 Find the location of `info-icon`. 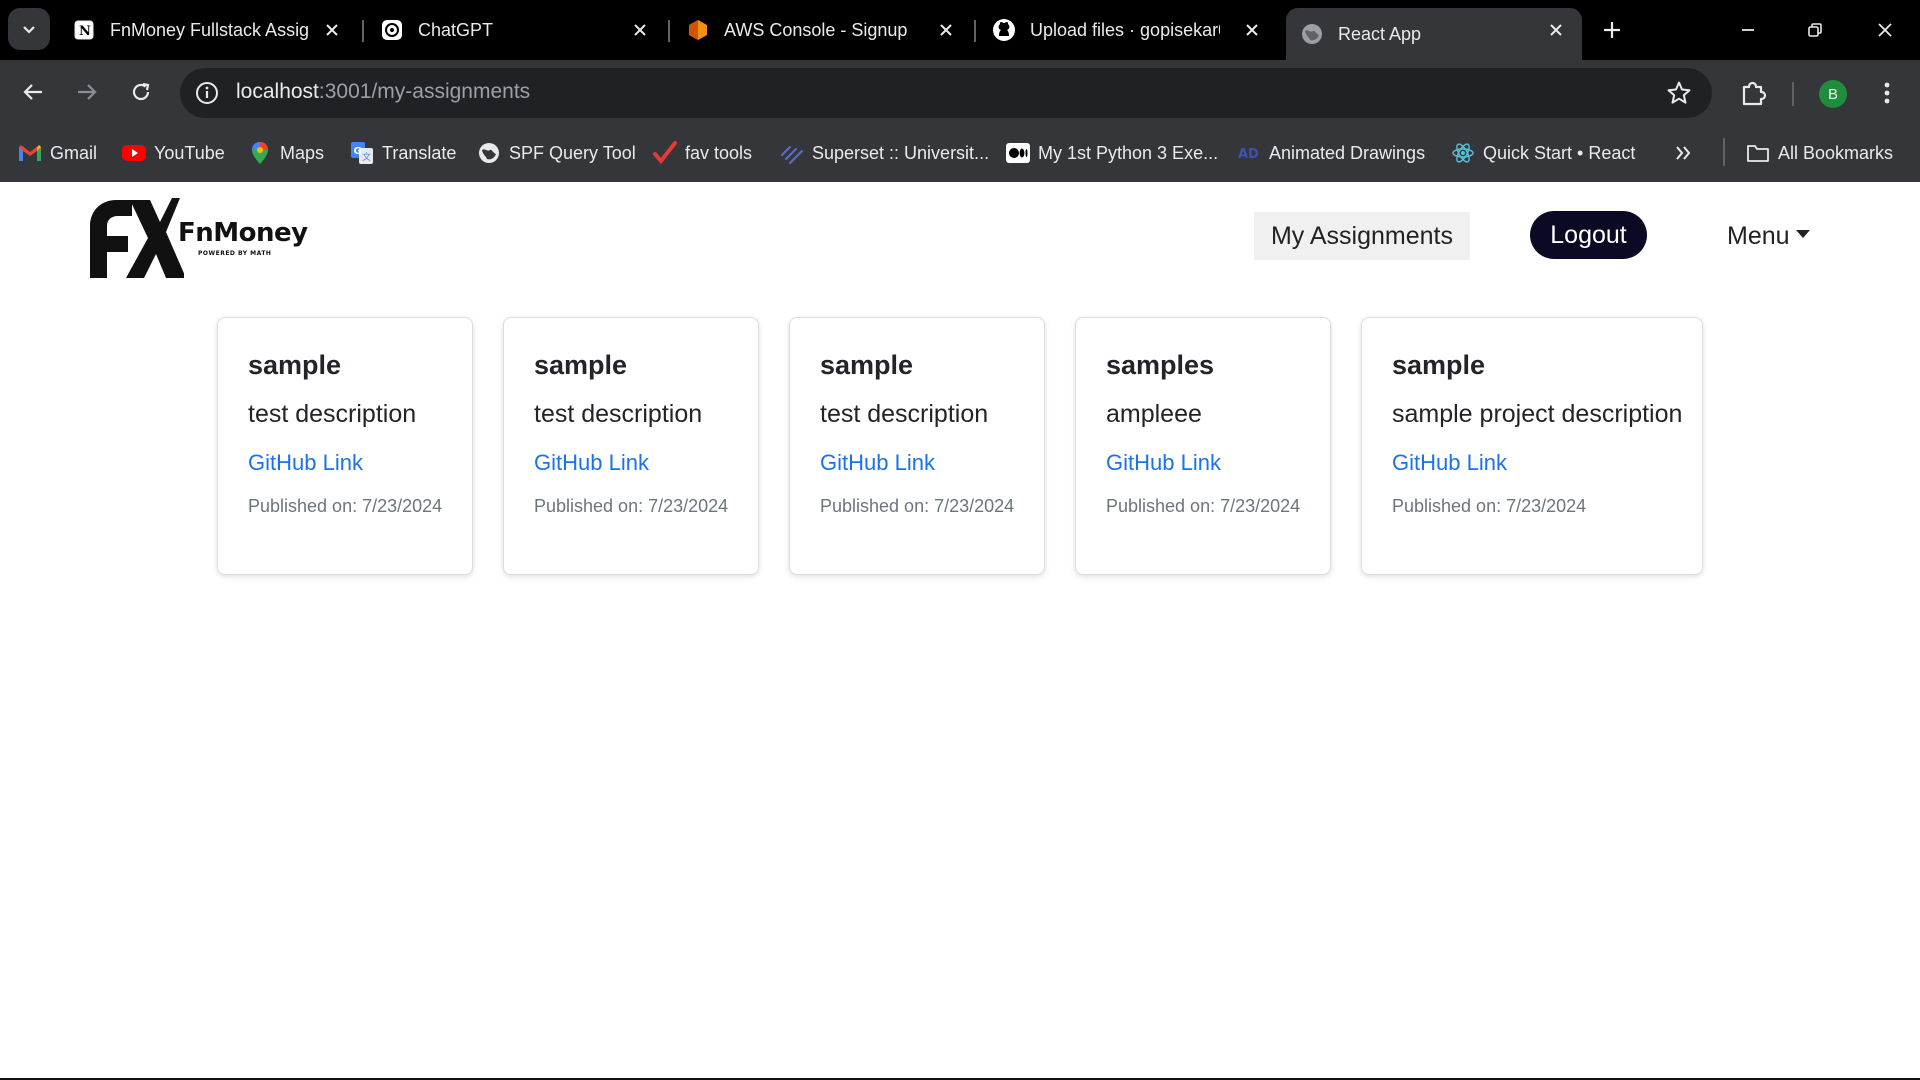

info-icon is located at coordinates (207, 93).